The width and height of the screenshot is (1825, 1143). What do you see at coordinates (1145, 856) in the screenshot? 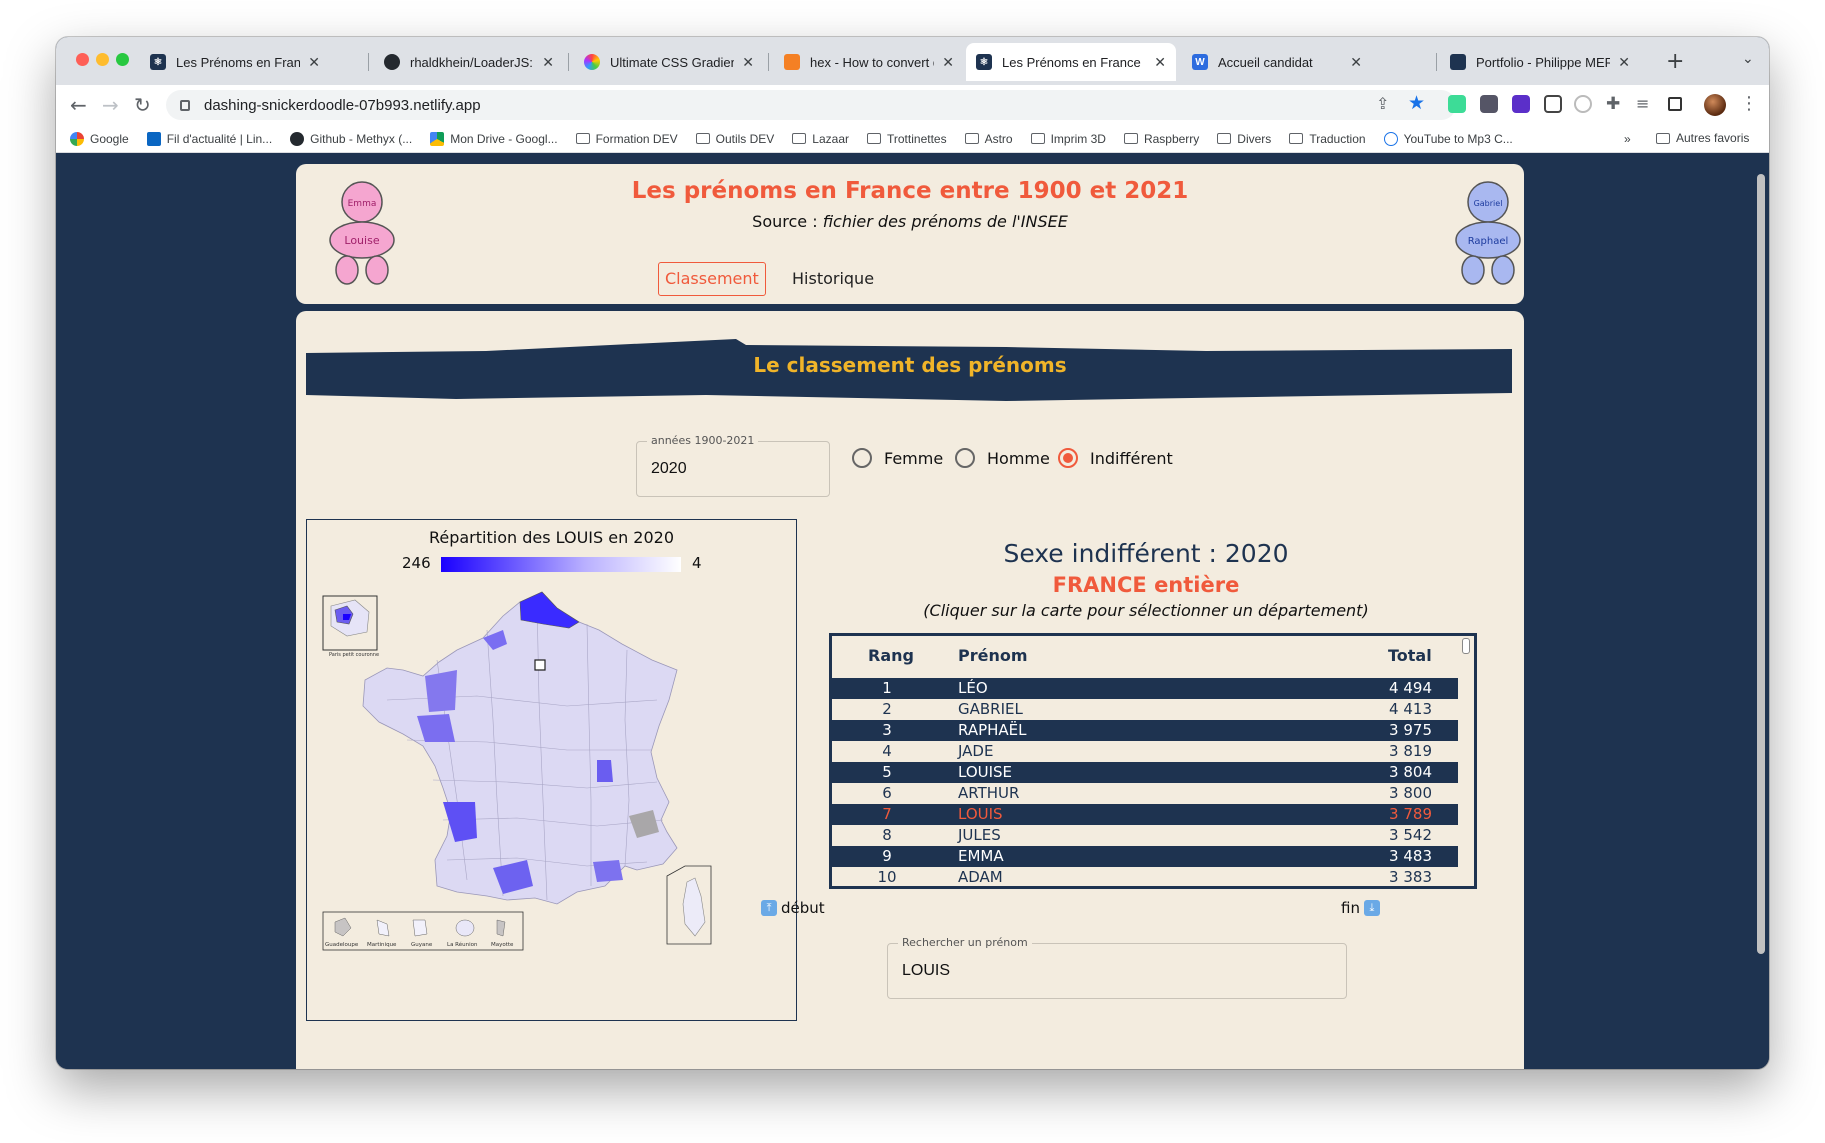
I see `table-row: 9 EMMA 3 483` at bounding box center [1145, 856].